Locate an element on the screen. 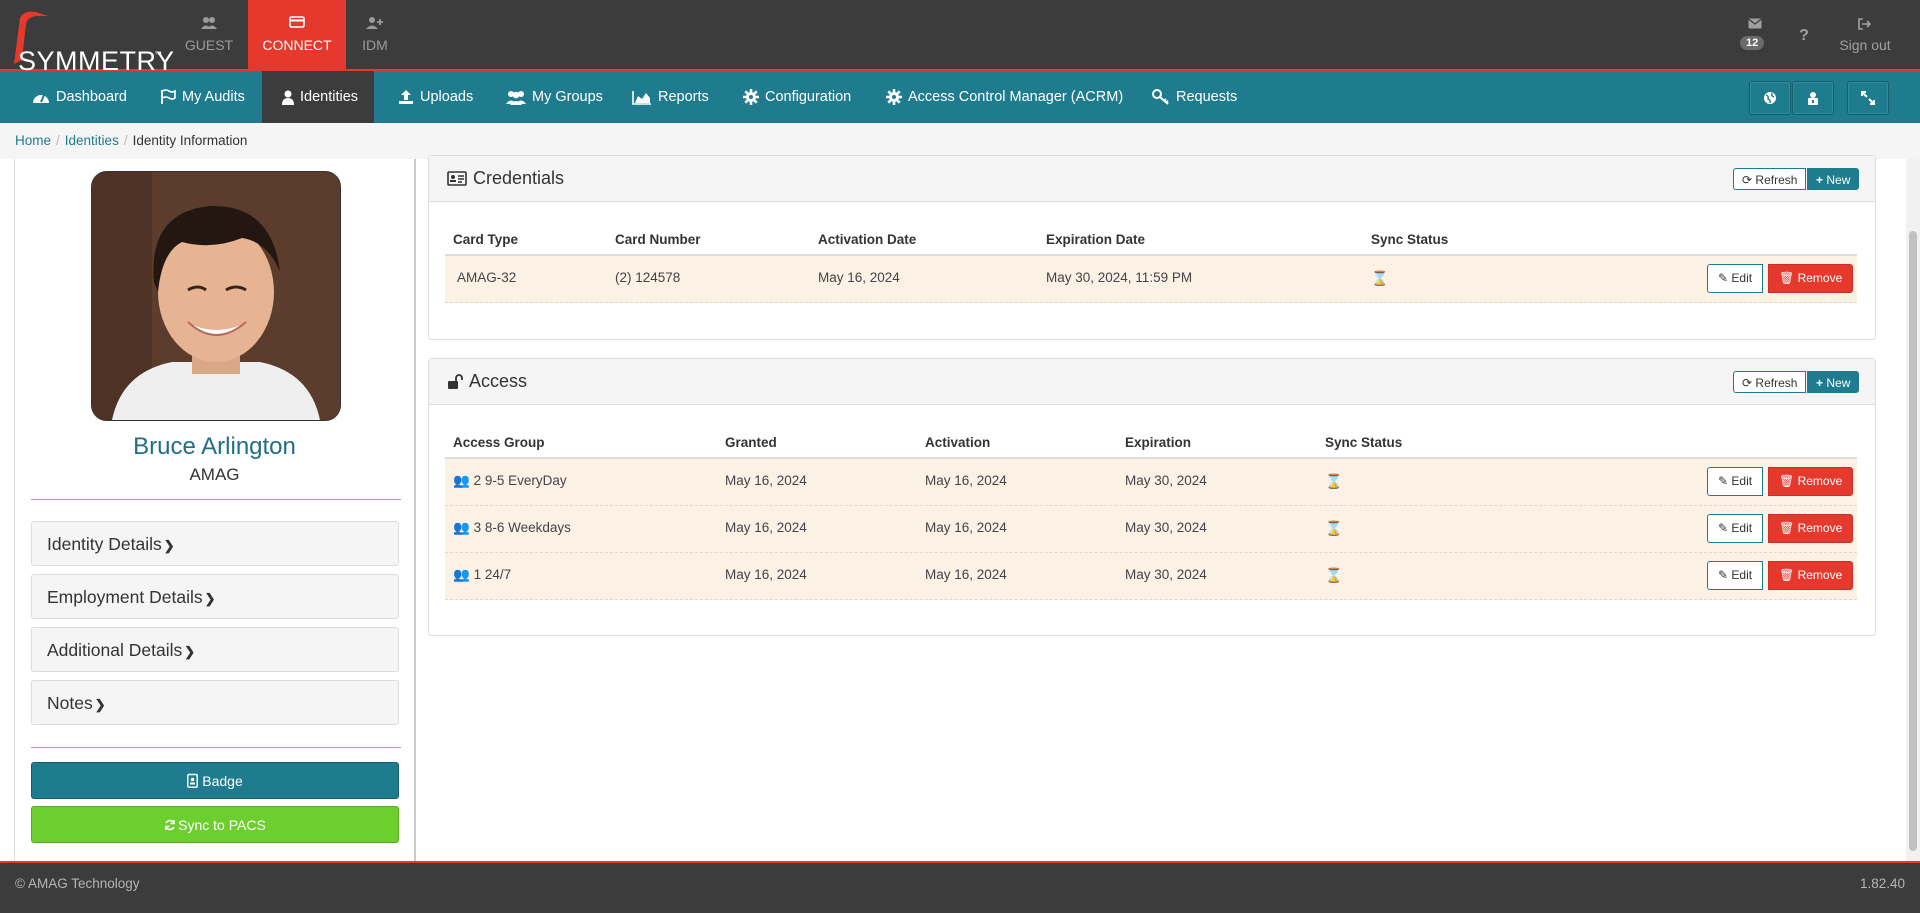  identity-organization: AMAG is located at coordinates (214, 474).